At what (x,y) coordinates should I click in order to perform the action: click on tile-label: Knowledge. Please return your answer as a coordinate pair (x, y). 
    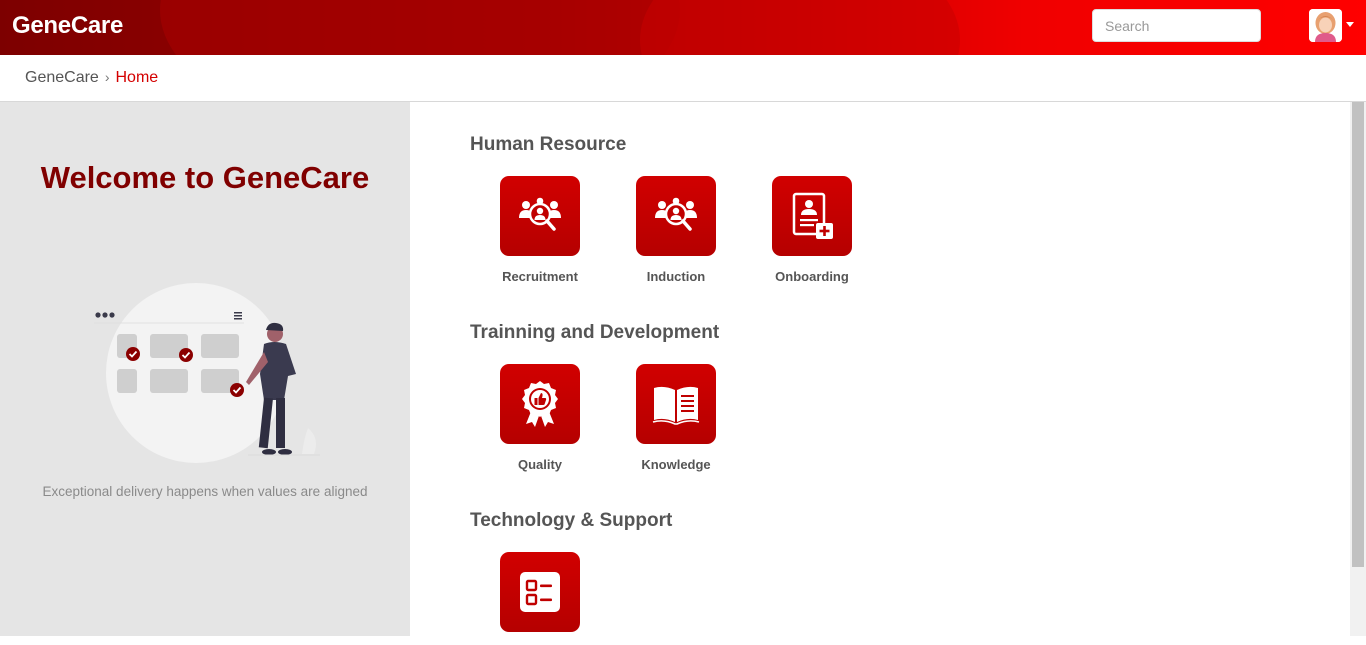
    Looking at the image, I should click on (676, 464).